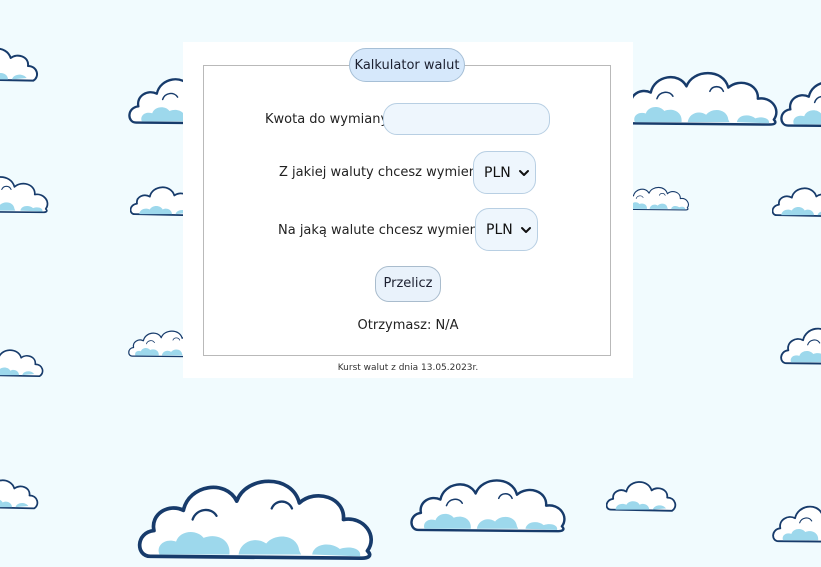  Describe the element at coordinates (408, 284) in the screenshot. I see `convert-button: Przelicz` at that location.